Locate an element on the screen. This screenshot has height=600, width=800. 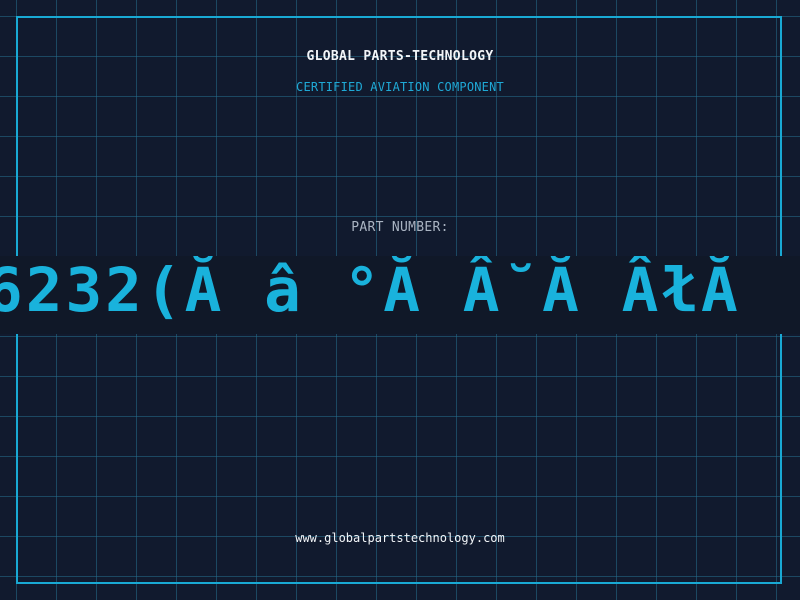
part-number-band: 6232(Ă â °Ă Â˘Ă ÂłĂ is located at coordinates (400, 295).